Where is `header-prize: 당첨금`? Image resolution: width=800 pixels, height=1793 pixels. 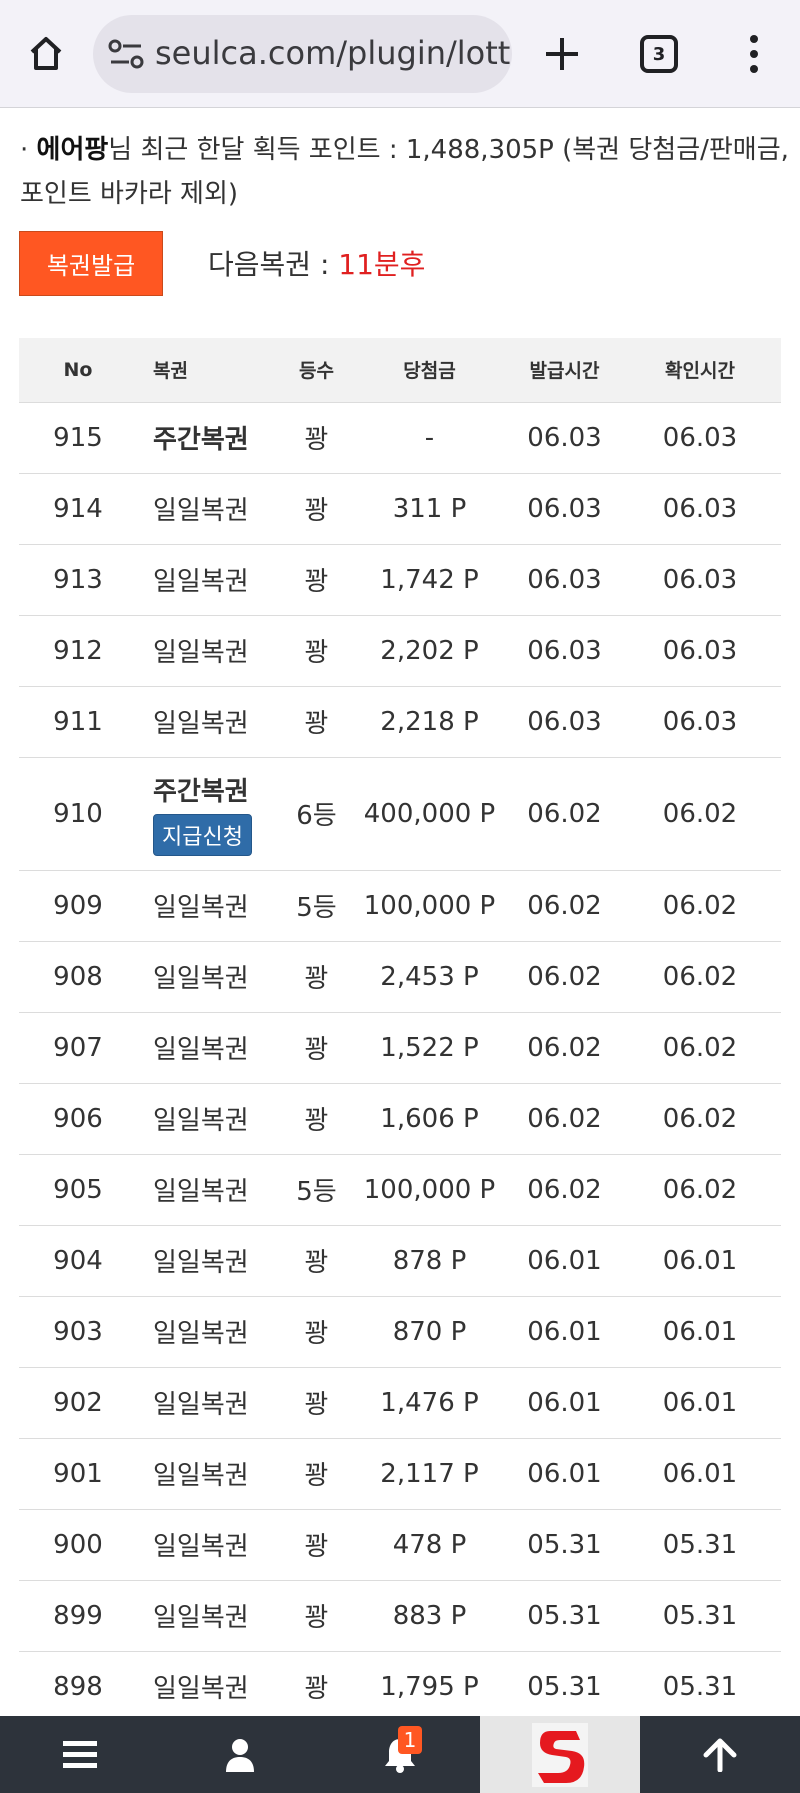 header-prize: 당첨금 is located at coordinates (429, 370).